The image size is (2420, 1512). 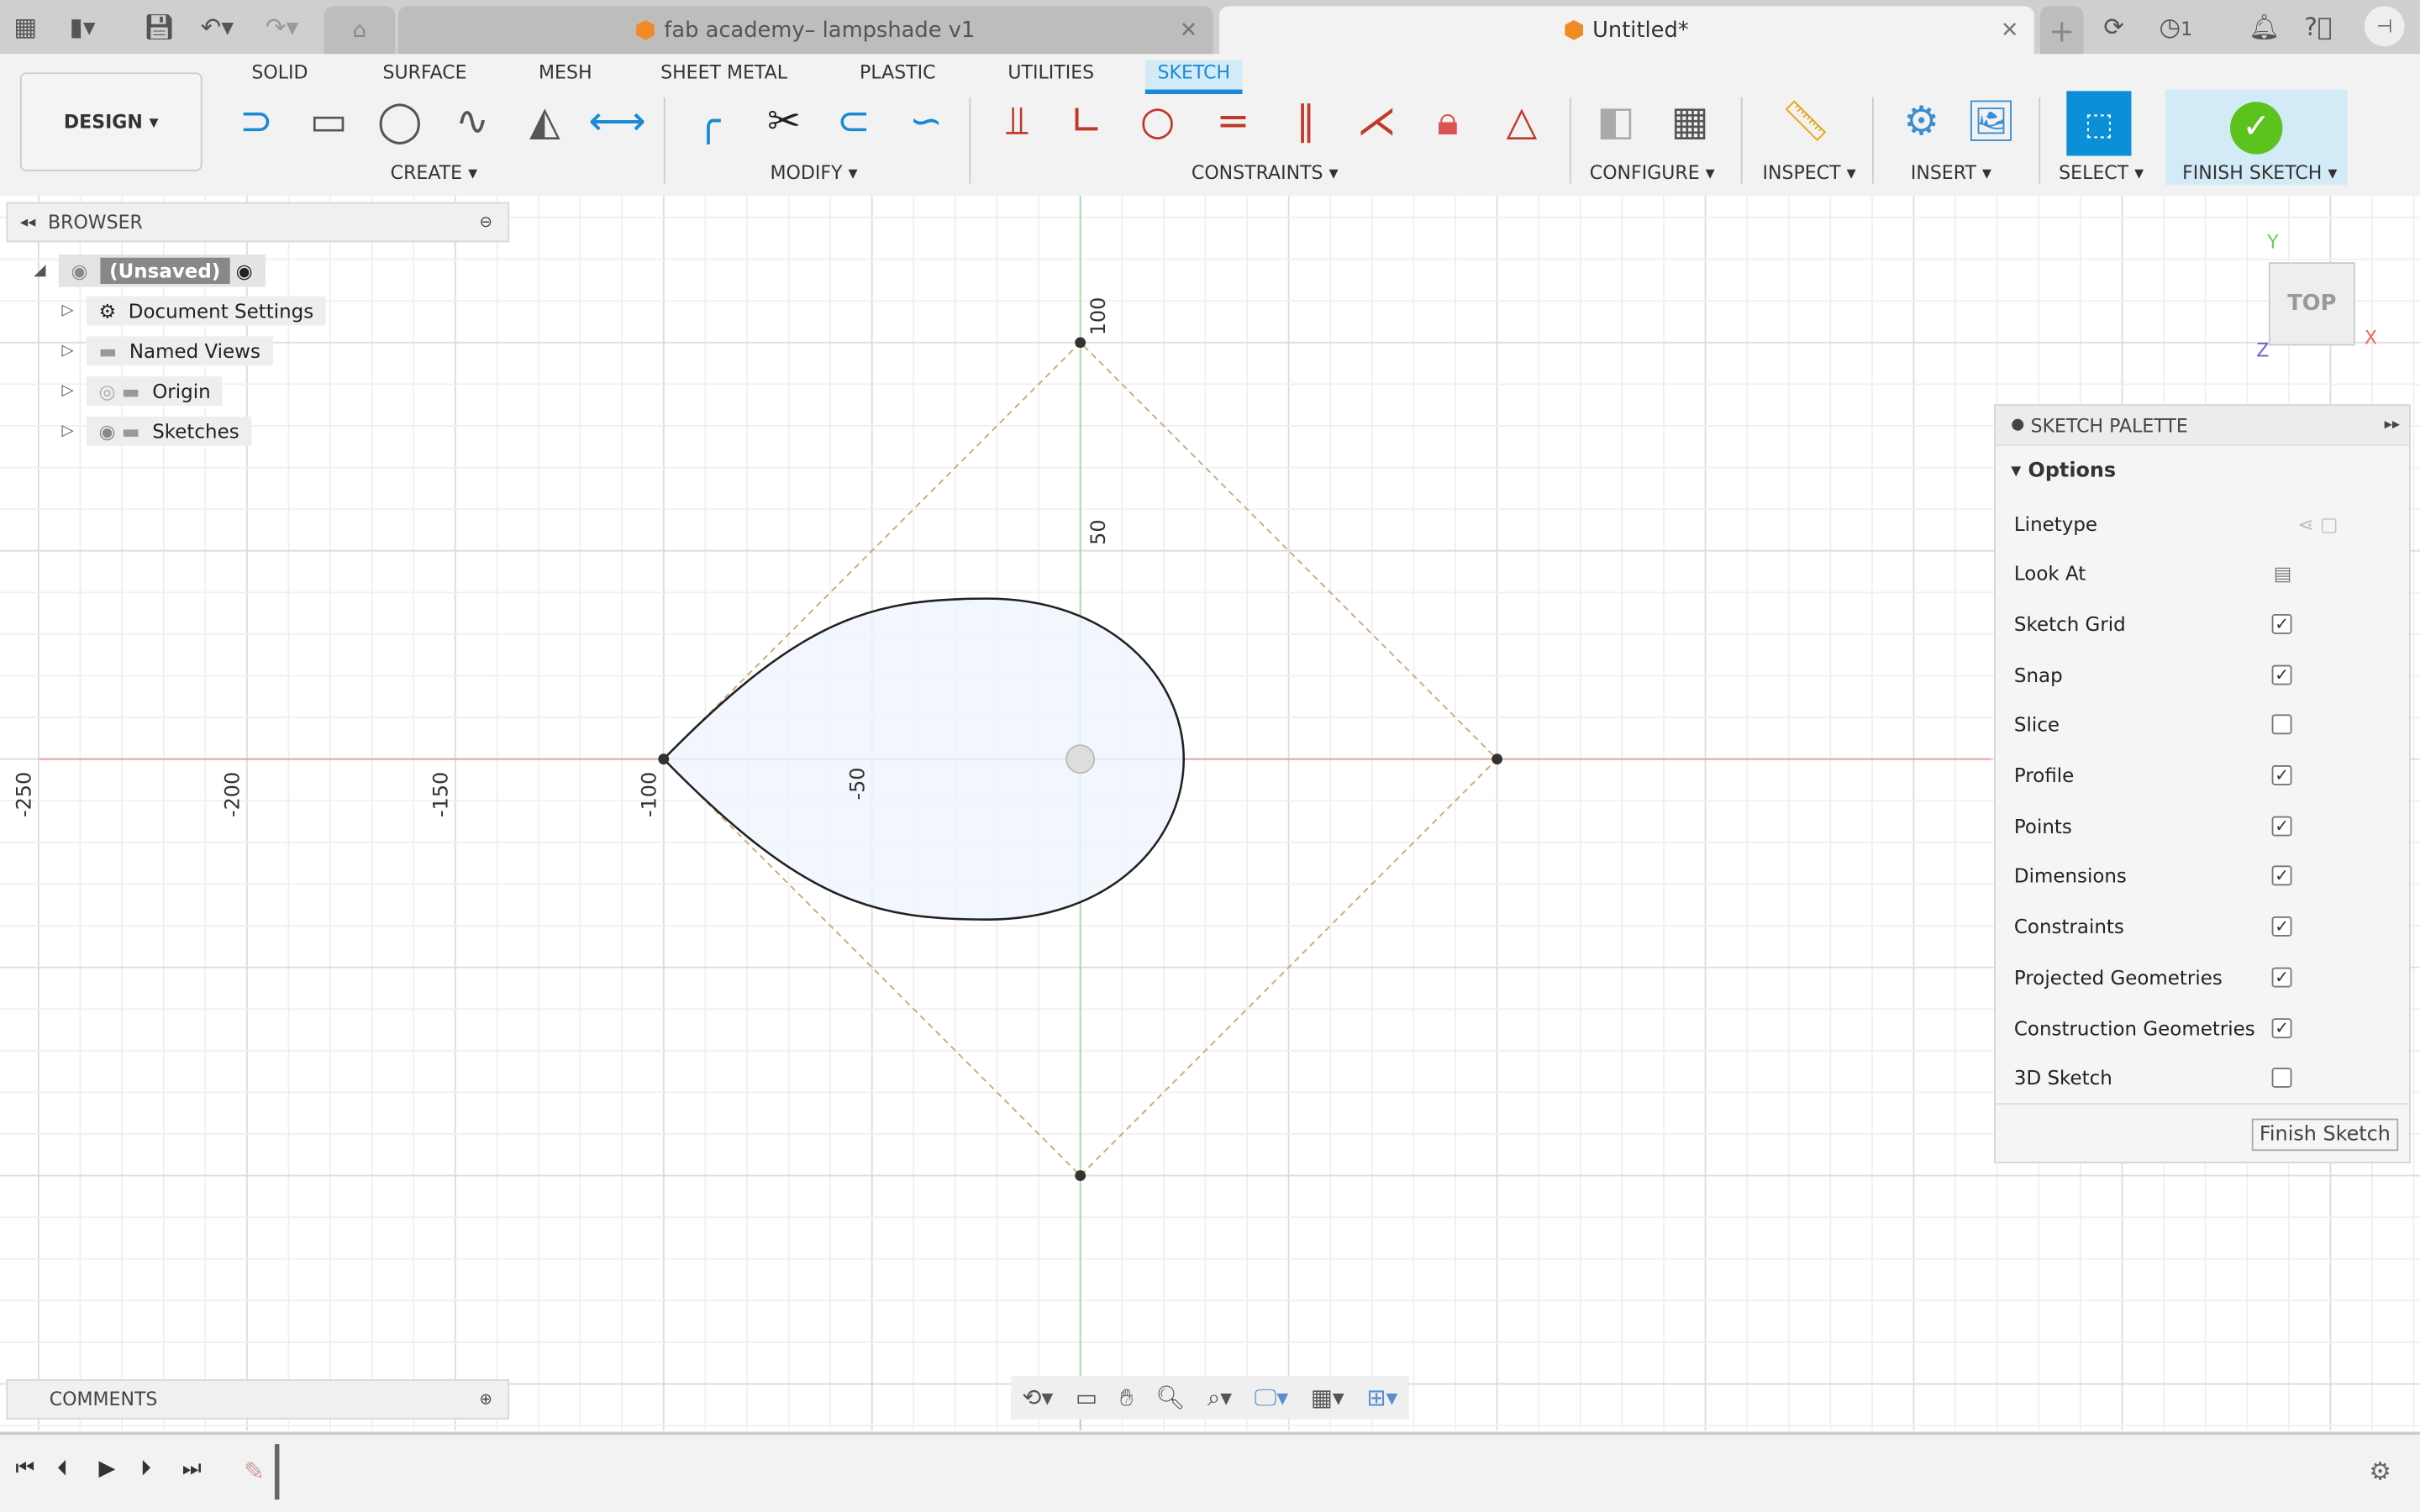 What do you see at coordinates (1037, 1398) in the screenshot?
I see `orbit-icon: ⟲▾` at bounding box center [1037, 1398].